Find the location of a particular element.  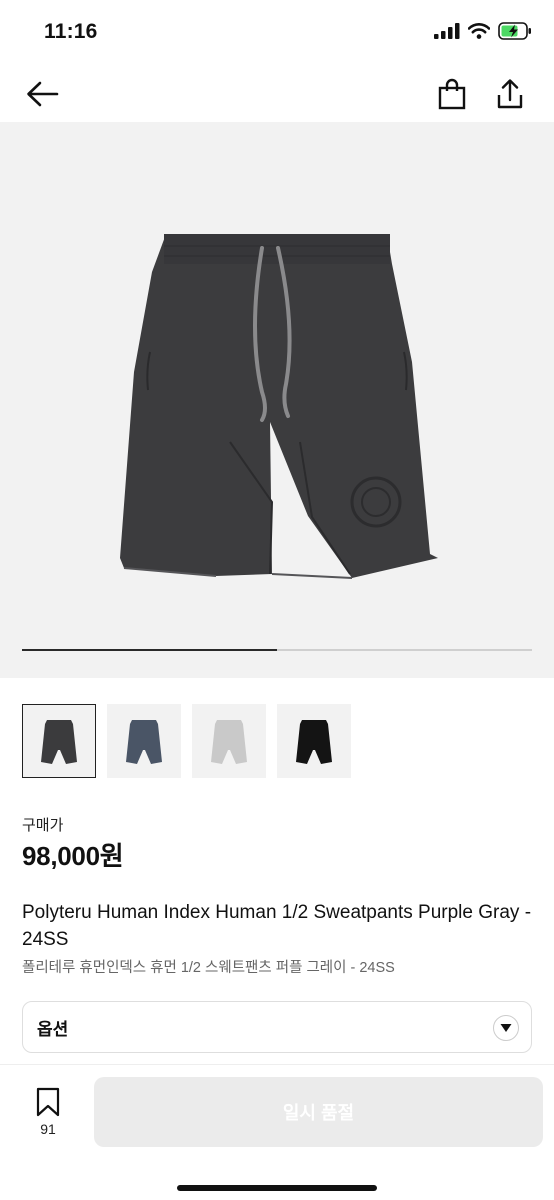

bookmark-icon is located at coordinates (48, 1102).